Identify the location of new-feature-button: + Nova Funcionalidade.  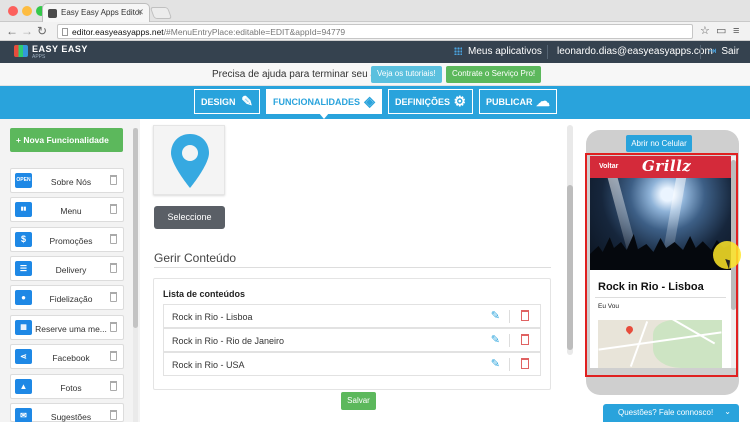
(66, 140).